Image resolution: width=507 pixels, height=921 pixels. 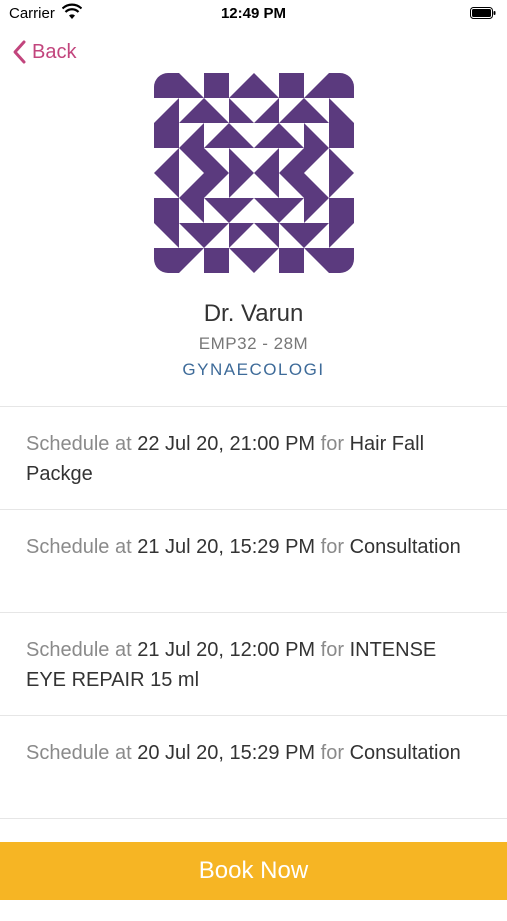 I want to click on department-label: GYNAECOLOGI, so click(x=253, y=369).